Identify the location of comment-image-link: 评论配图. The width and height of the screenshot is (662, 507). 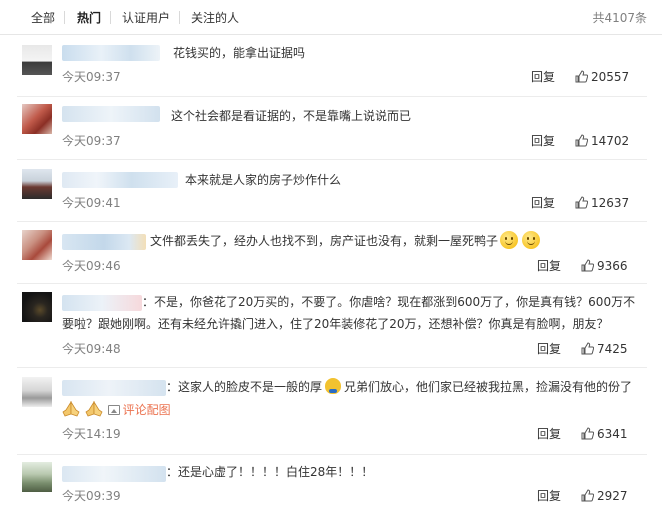
(147, 410).